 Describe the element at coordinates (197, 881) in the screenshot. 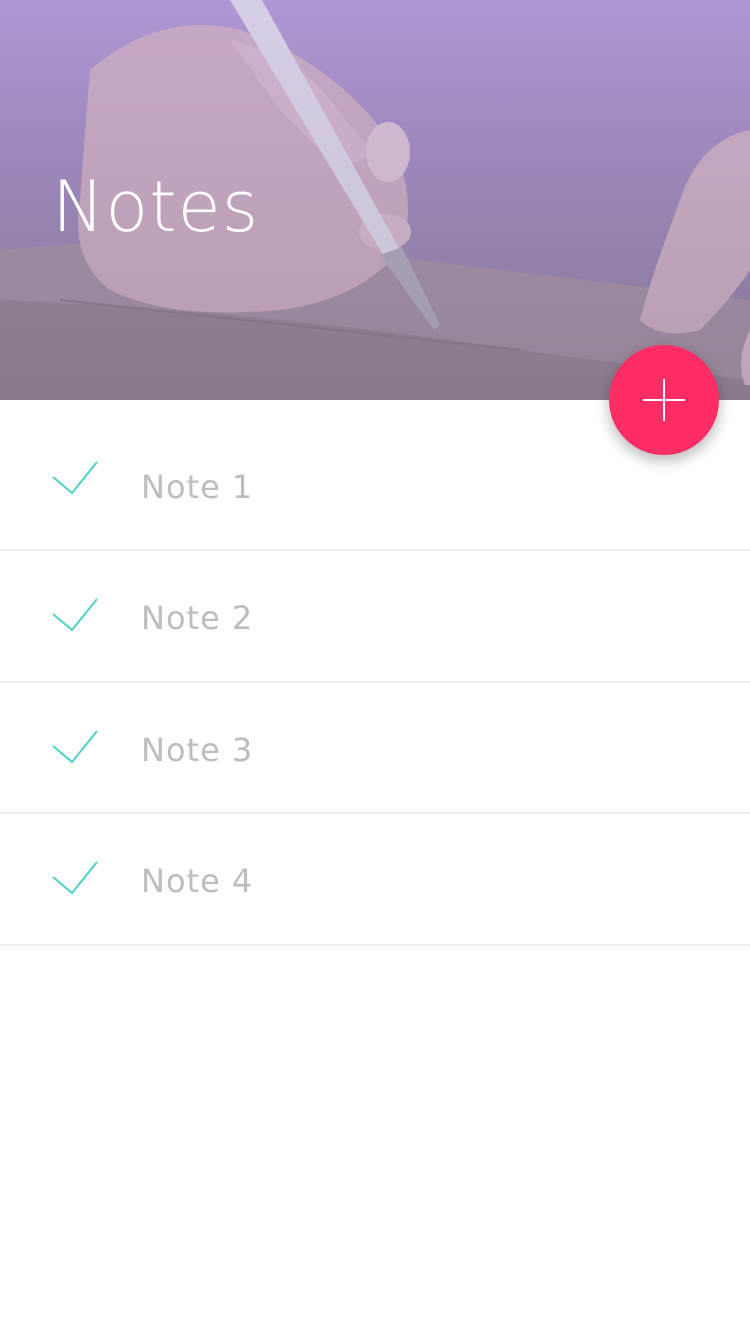

I see `note-label: Note 4` at that location.